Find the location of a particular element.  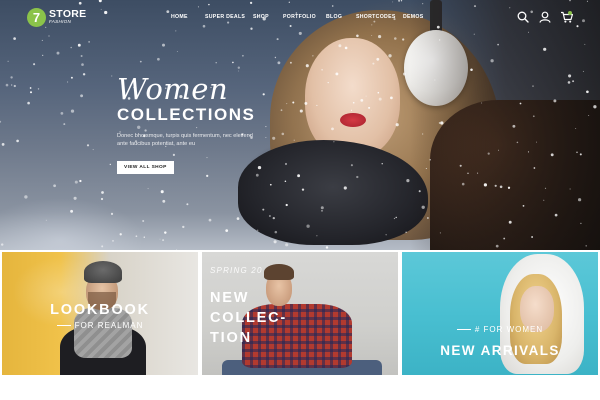

banner-model-hair is located at coordinates (279, 272).